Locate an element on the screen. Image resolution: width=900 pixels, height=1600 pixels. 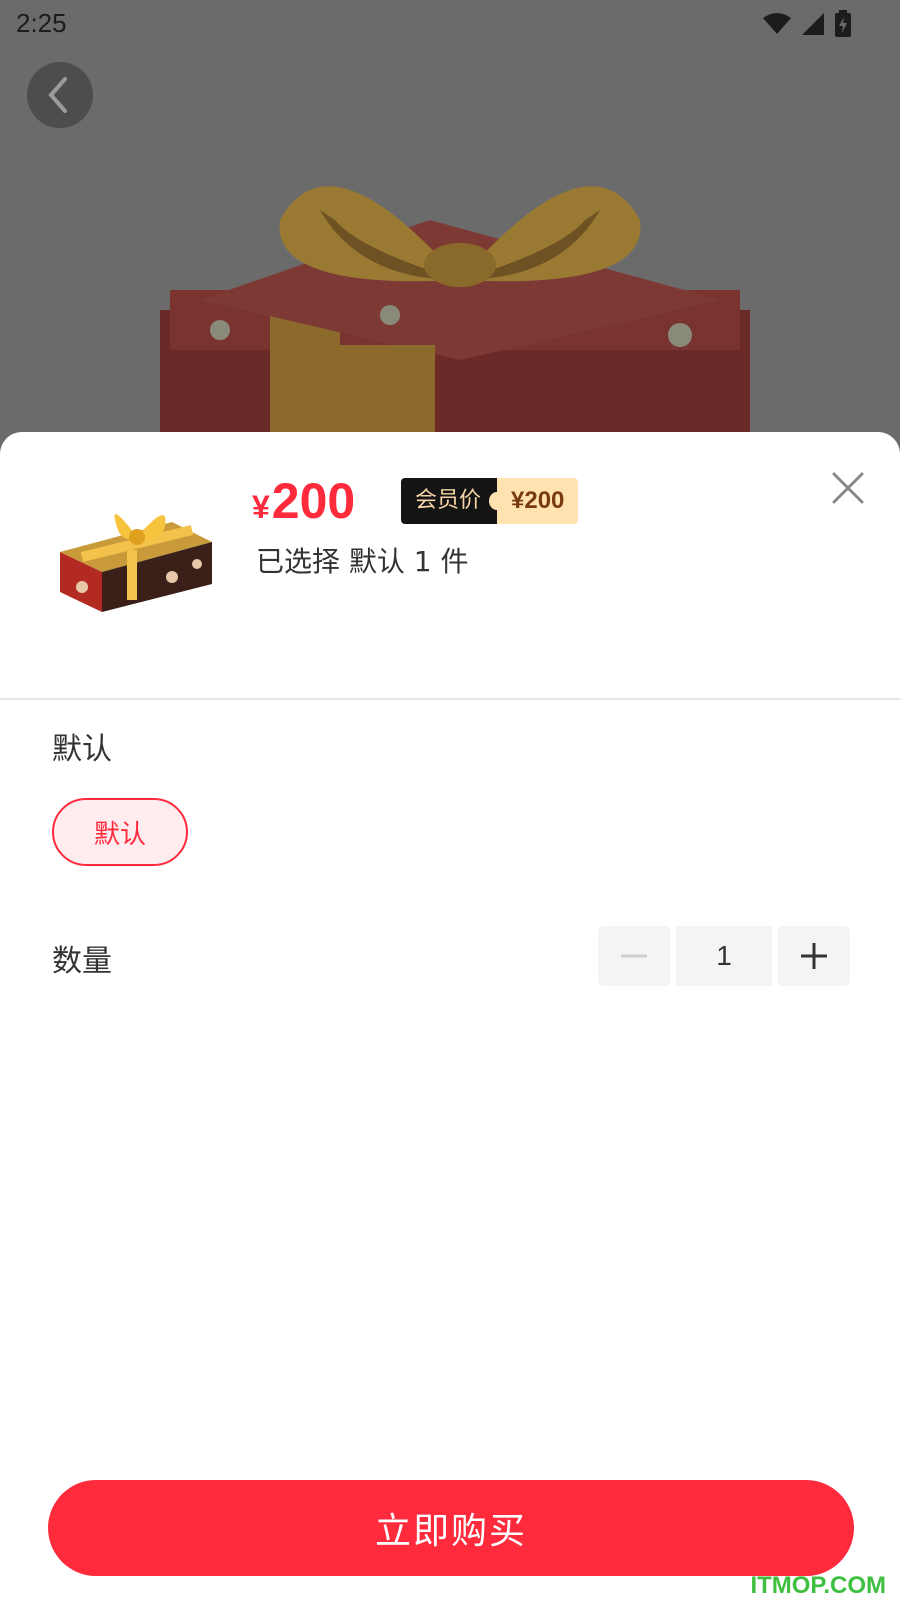
status-icons is located at coordinates (807, 24).